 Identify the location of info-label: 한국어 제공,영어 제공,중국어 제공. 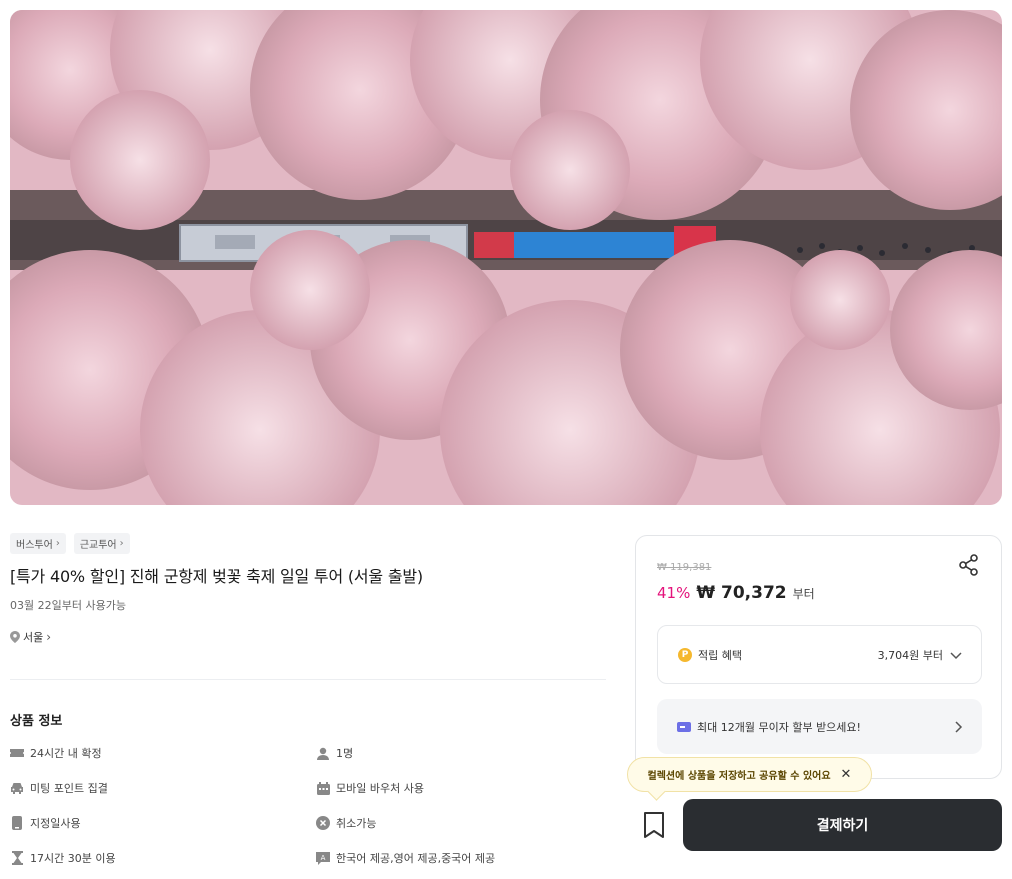
(416, 858).